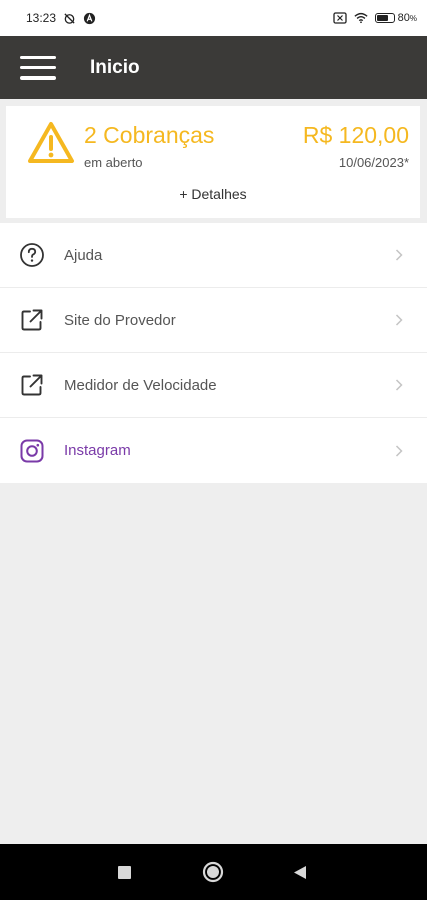 This screenshot has width=427, height=900. I want to click on home-circle-icon, so click(213, 872).